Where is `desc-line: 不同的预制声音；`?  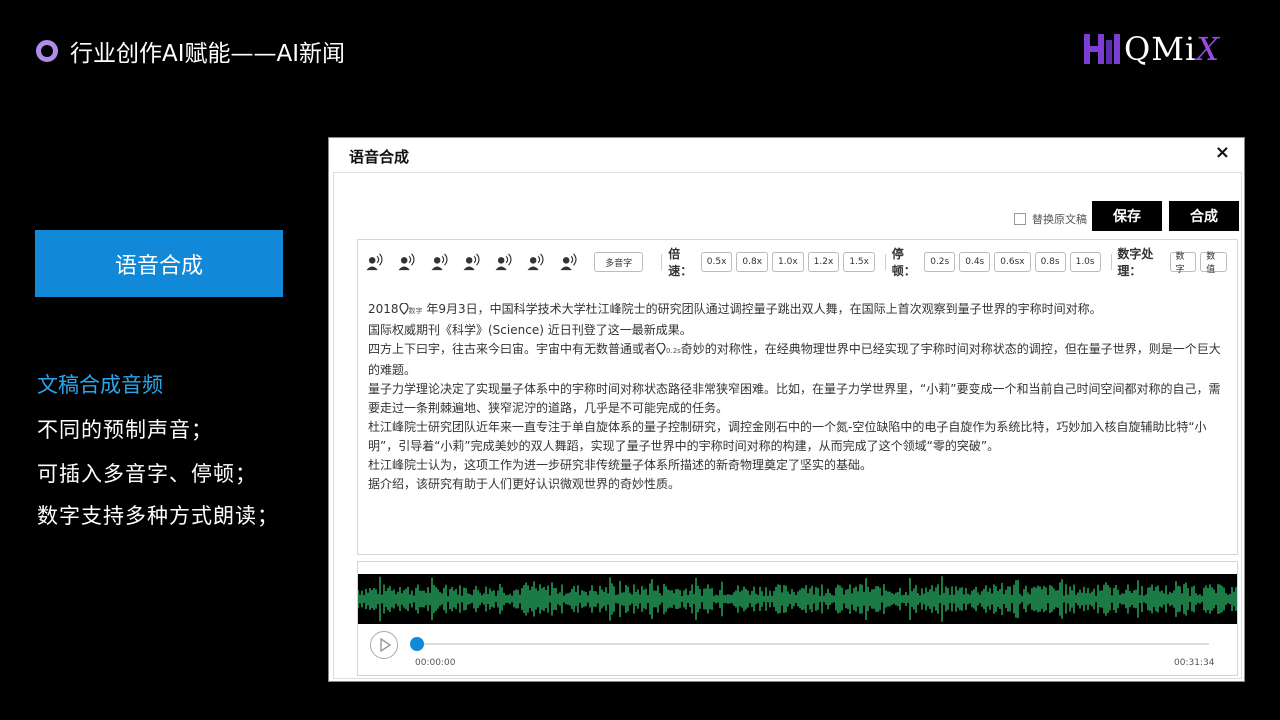
desc-line: 不同的预制声音； is located at coordinates (125, 430).